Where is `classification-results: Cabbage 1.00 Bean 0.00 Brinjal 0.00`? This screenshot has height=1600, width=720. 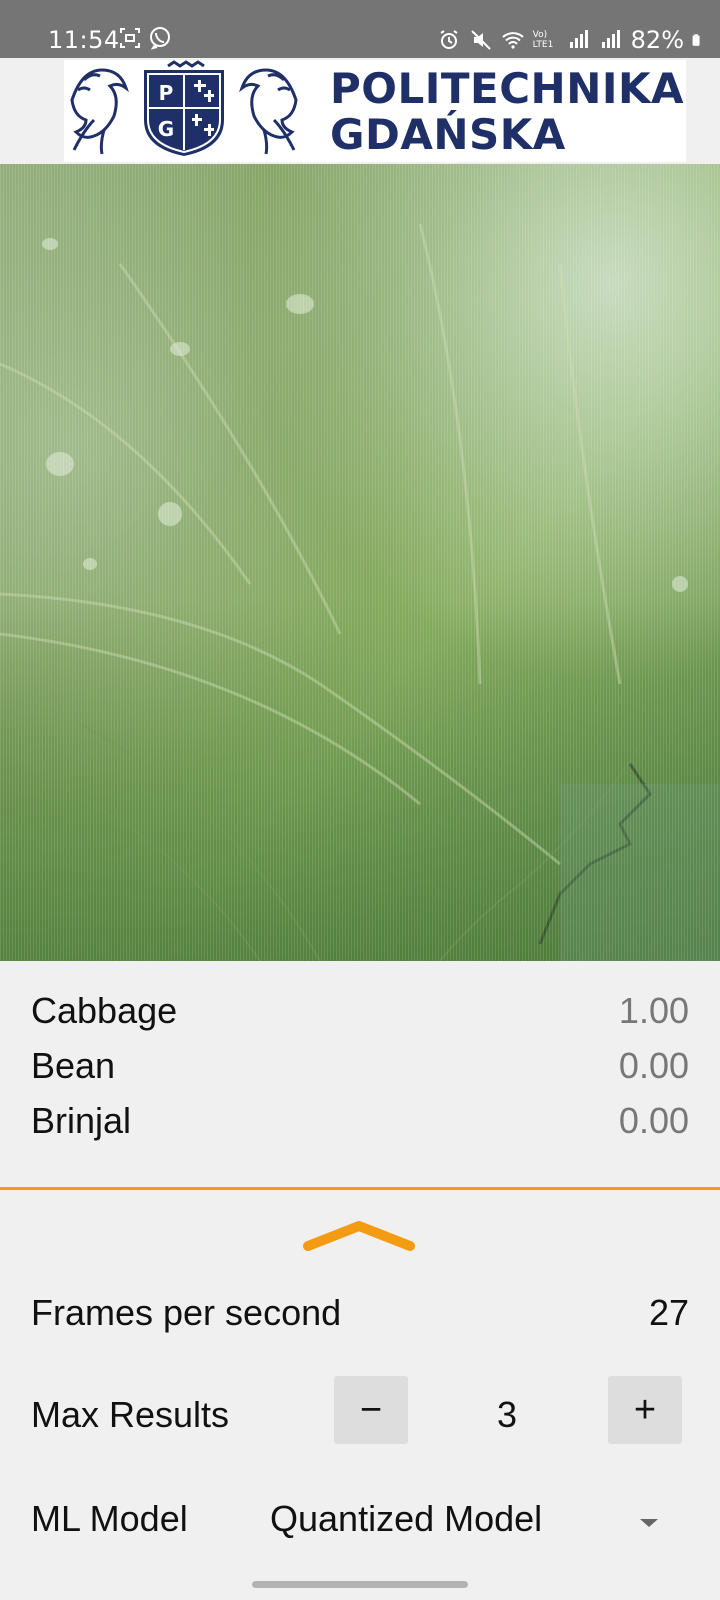
classification-results: Cabbage 1.00 Bean 0.00 Brinjal 0.00 is located at coordinates (360, 1072).